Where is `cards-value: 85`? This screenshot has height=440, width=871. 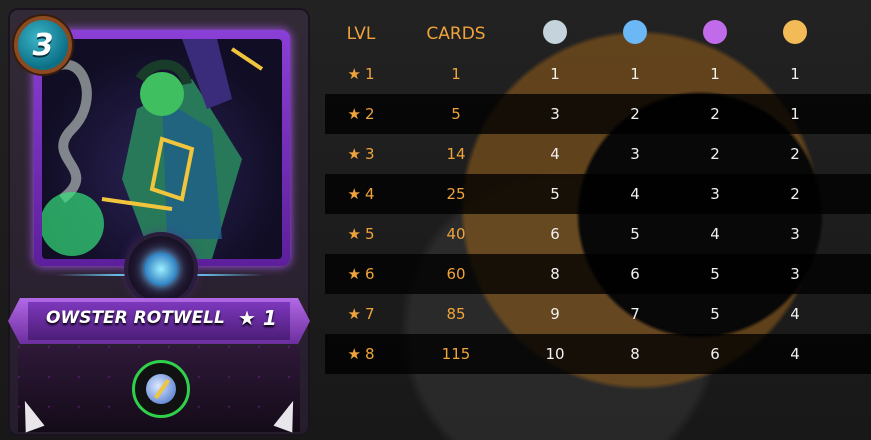
cards-value: 85 is located at coordinates (456, 314).